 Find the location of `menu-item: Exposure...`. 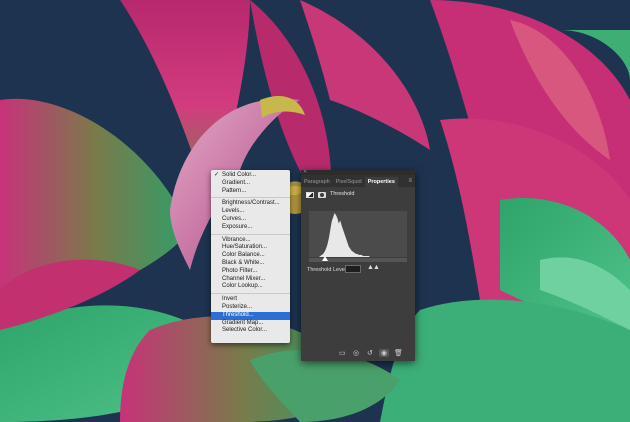

menu-item: Exposure... is located at coordinates (250, 228).